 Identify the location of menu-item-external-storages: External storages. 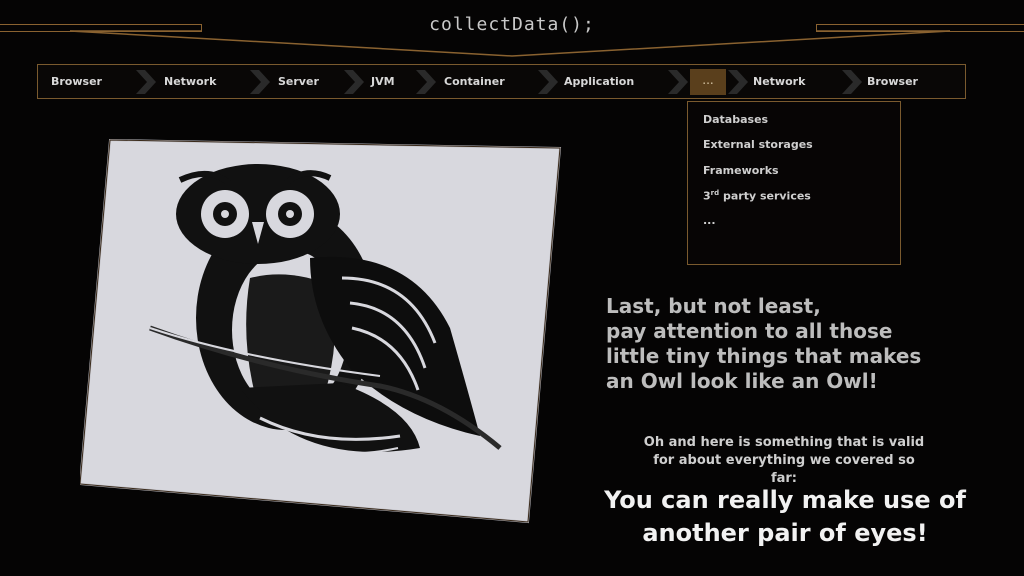
(758, 144).